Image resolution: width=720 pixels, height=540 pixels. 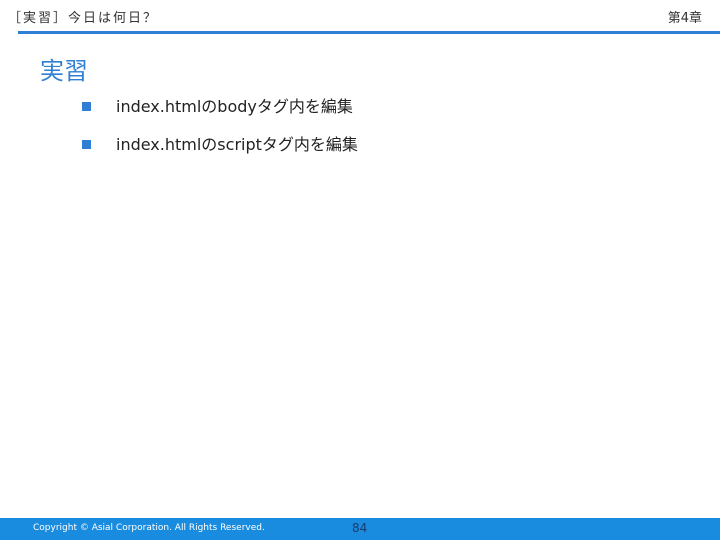 What do you see at coordinates (369, 32) in the screenshot?
I see `header-divider` at bounding box center [369, 32].